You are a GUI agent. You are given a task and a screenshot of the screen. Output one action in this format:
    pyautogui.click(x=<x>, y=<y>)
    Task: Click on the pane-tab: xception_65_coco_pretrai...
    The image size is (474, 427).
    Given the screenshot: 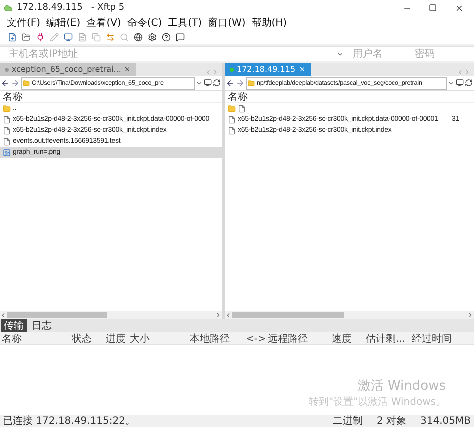 What is the action you would take?
    pyautogui.click(x=68, y=69)
    